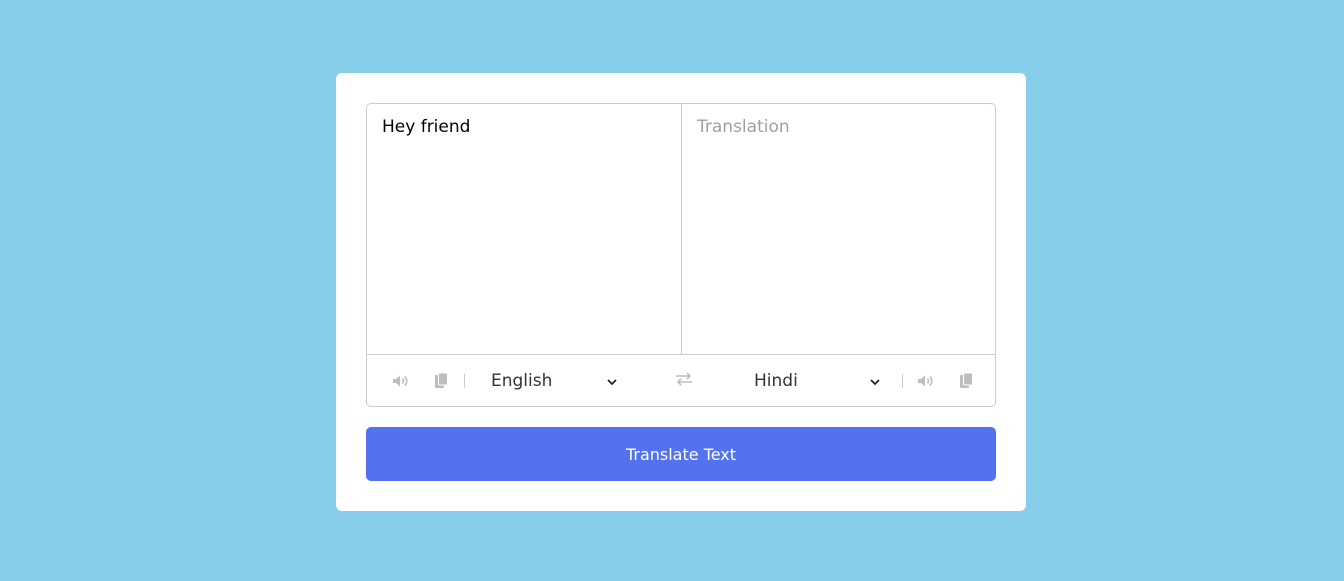 The width and height of the screenshot is (1344, 581). I want to click on exchange-icon, so click(684, 380).